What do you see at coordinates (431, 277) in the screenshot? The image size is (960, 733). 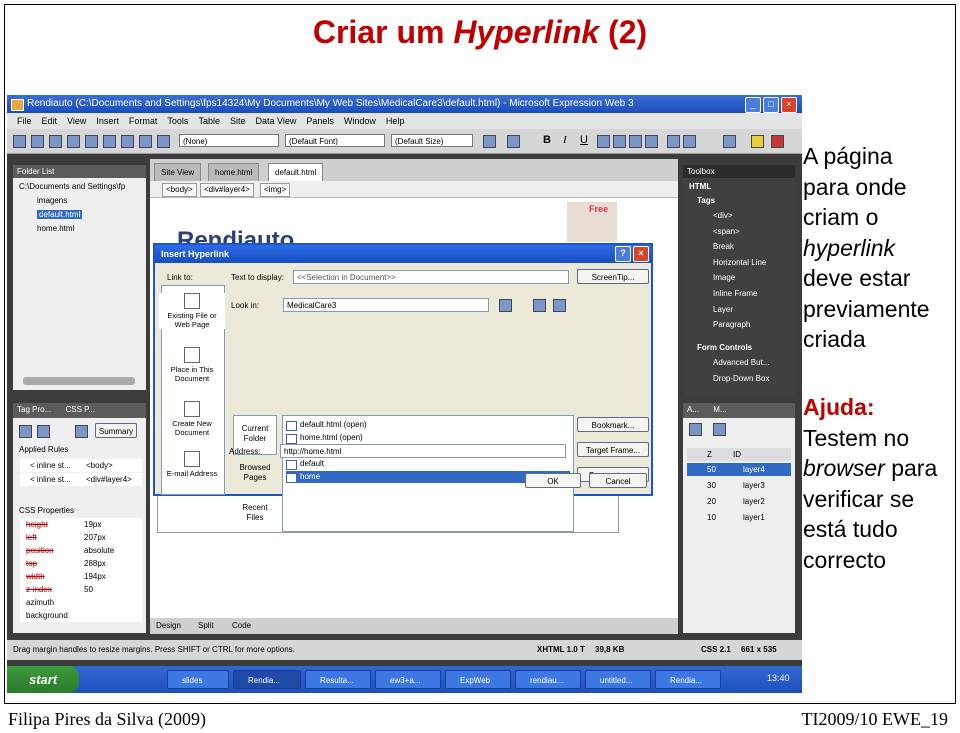 I see `text-display-input: <<Selection in Document>>` at bounding box center [431, 277].